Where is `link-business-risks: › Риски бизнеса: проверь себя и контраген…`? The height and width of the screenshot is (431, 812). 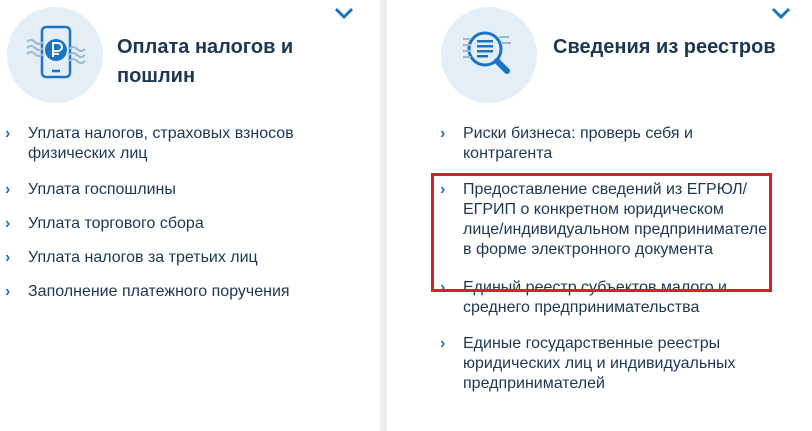
link-business-risks: › Риски бизнеса: проверь себя и контраген… is located at coordinates (610, 144).